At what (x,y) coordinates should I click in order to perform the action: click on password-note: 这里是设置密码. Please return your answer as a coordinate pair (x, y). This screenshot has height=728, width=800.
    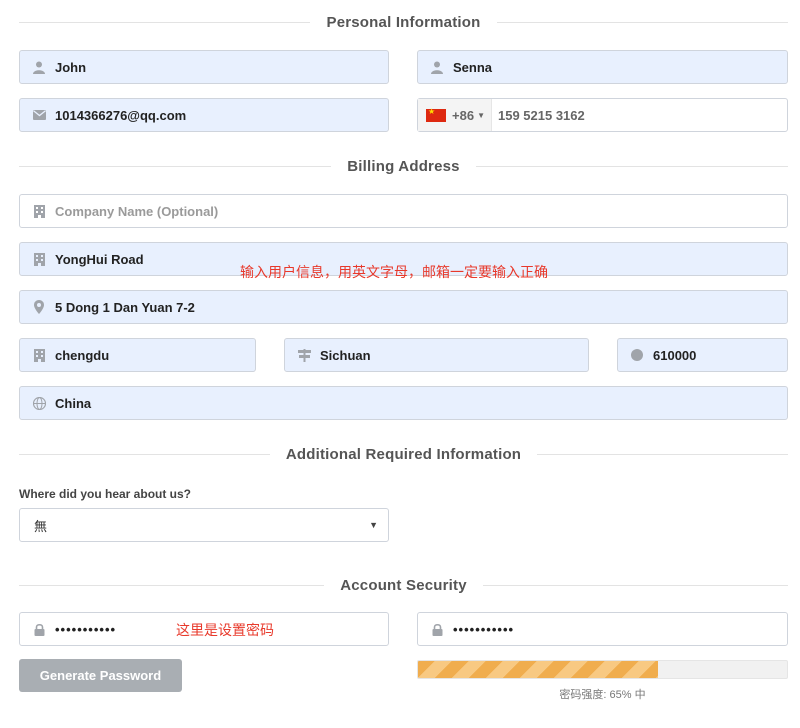
    Looking at the image, I should click on (225, 630).